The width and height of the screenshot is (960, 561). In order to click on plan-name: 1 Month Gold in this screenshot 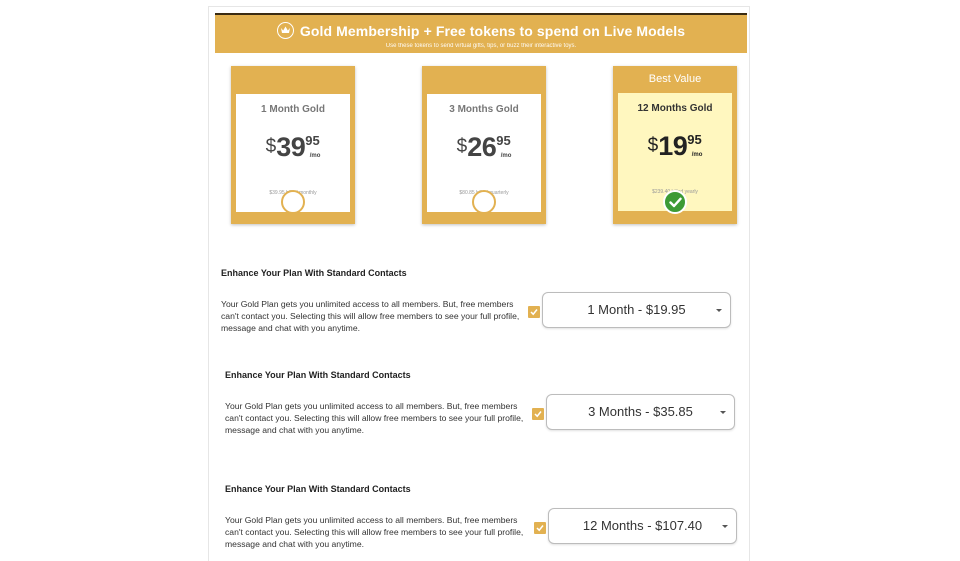, I will do `click(293, 109)`.